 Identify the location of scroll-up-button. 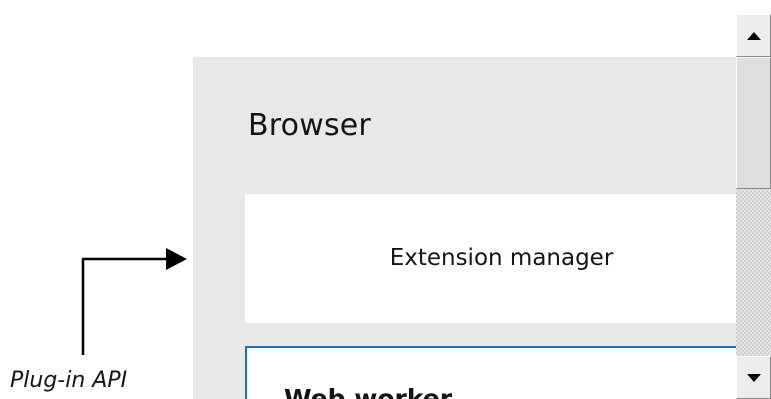
(753, 35).